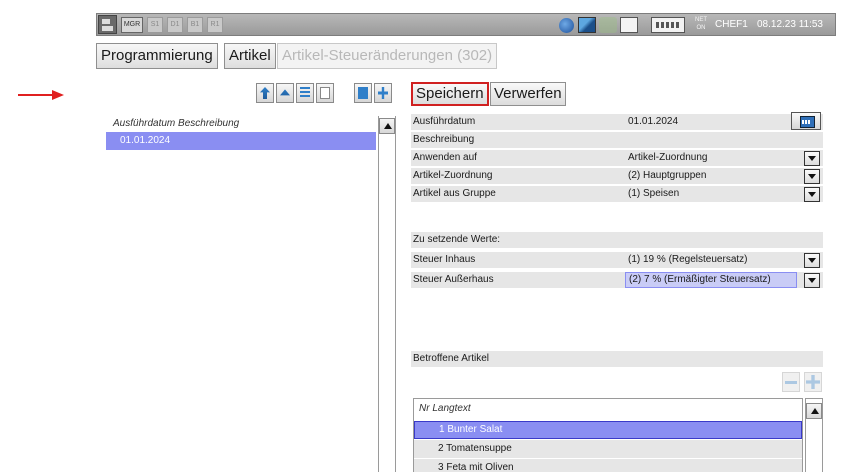 The width and height of the screenshot is (851, 472). Describe the element at coordinates (701, 28) in the screenshot. I see `net-state: ON` at that location.